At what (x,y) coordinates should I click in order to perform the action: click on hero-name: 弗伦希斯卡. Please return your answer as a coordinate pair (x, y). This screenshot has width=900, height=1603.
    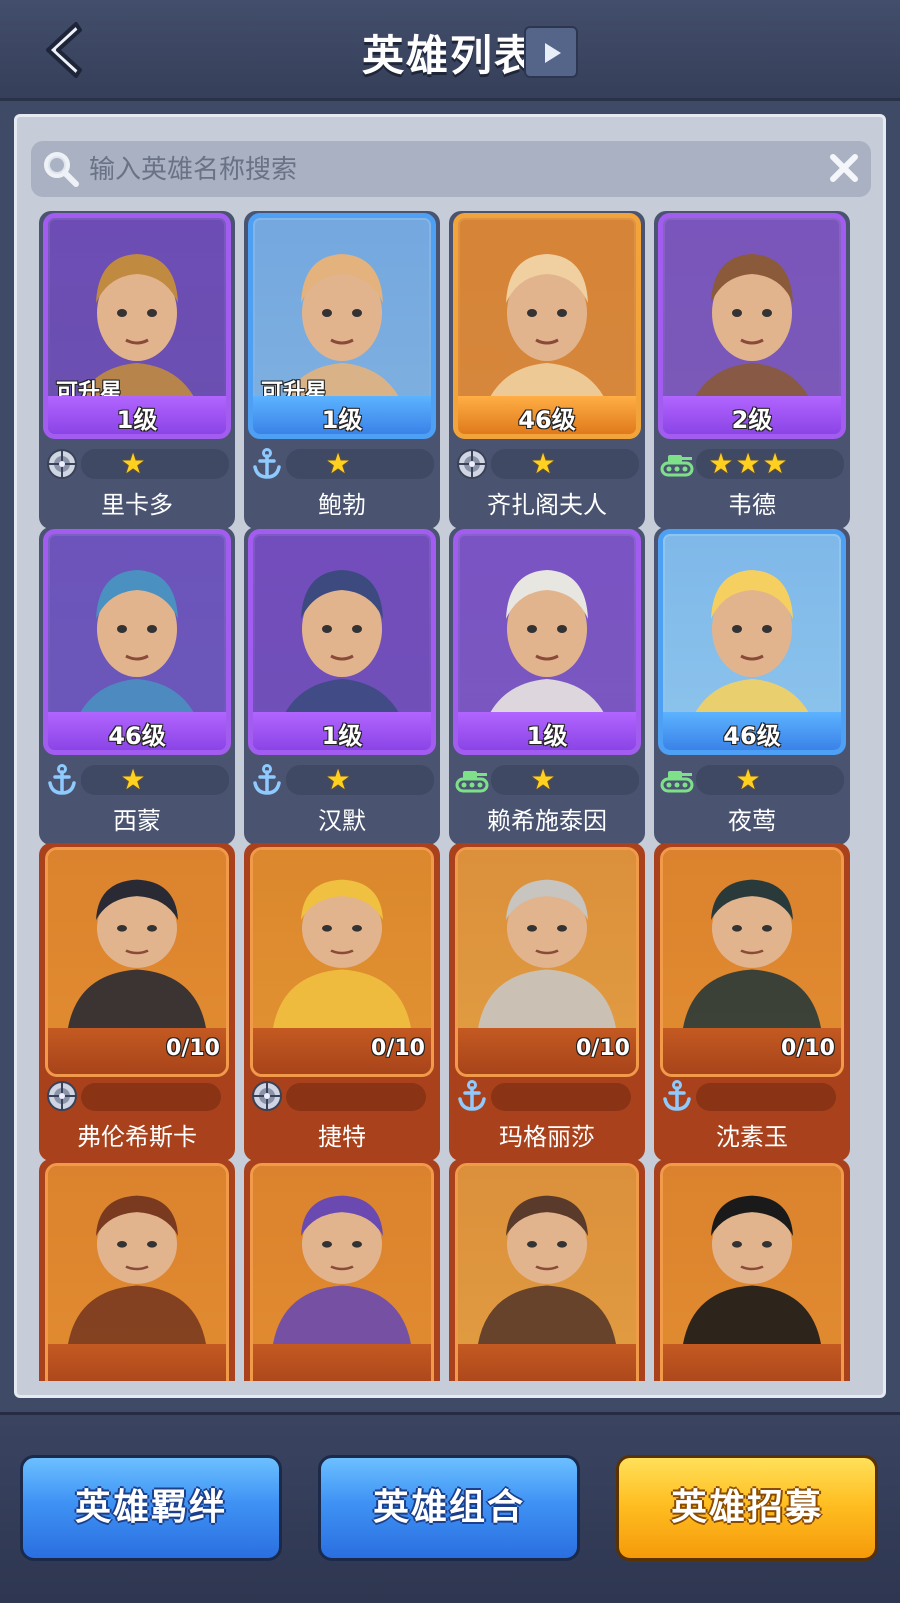
    Looking at the image, I should click on (137, 1137).